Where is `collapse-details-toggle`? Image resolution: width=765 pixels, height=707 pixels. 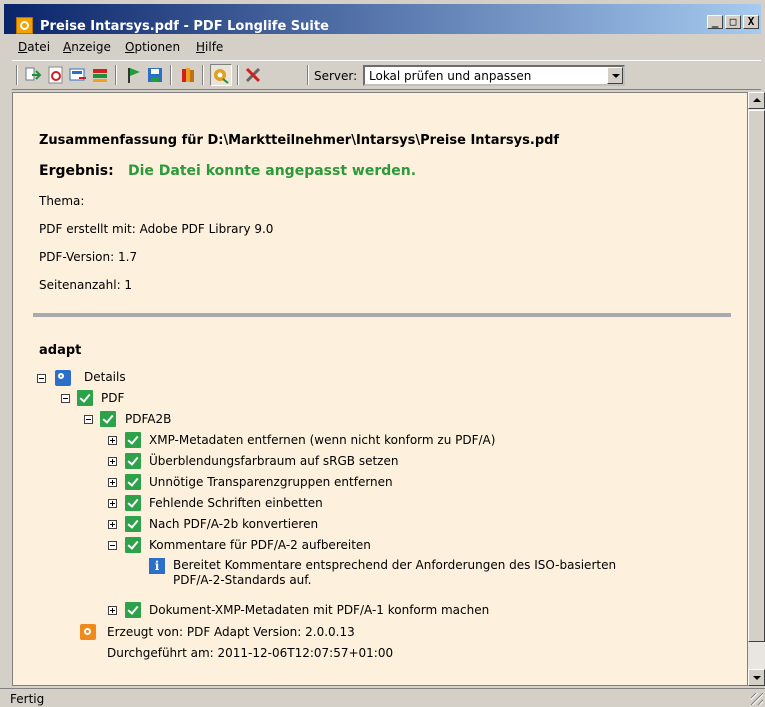
collapse-details-toggle is located at coordinates (41, 378).